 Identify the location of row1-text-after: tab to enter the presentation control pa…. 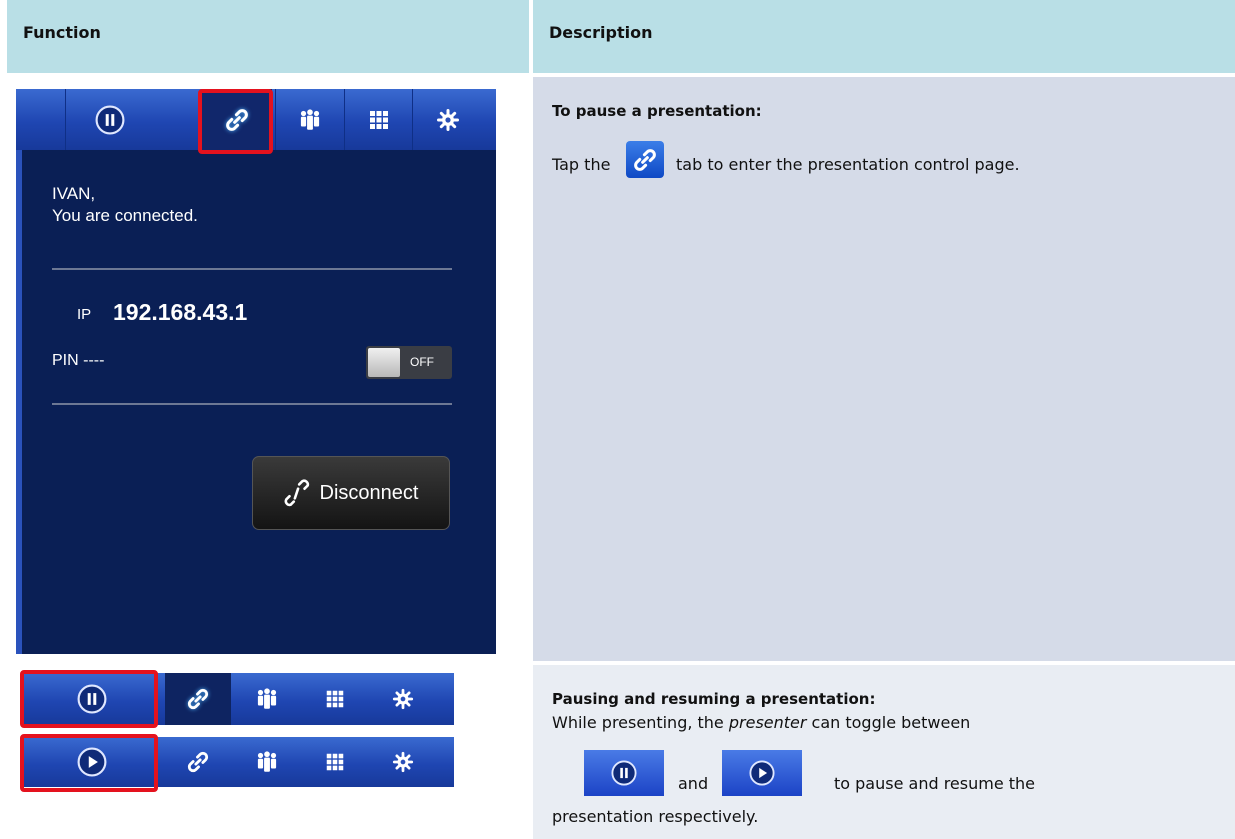
(848, 164).